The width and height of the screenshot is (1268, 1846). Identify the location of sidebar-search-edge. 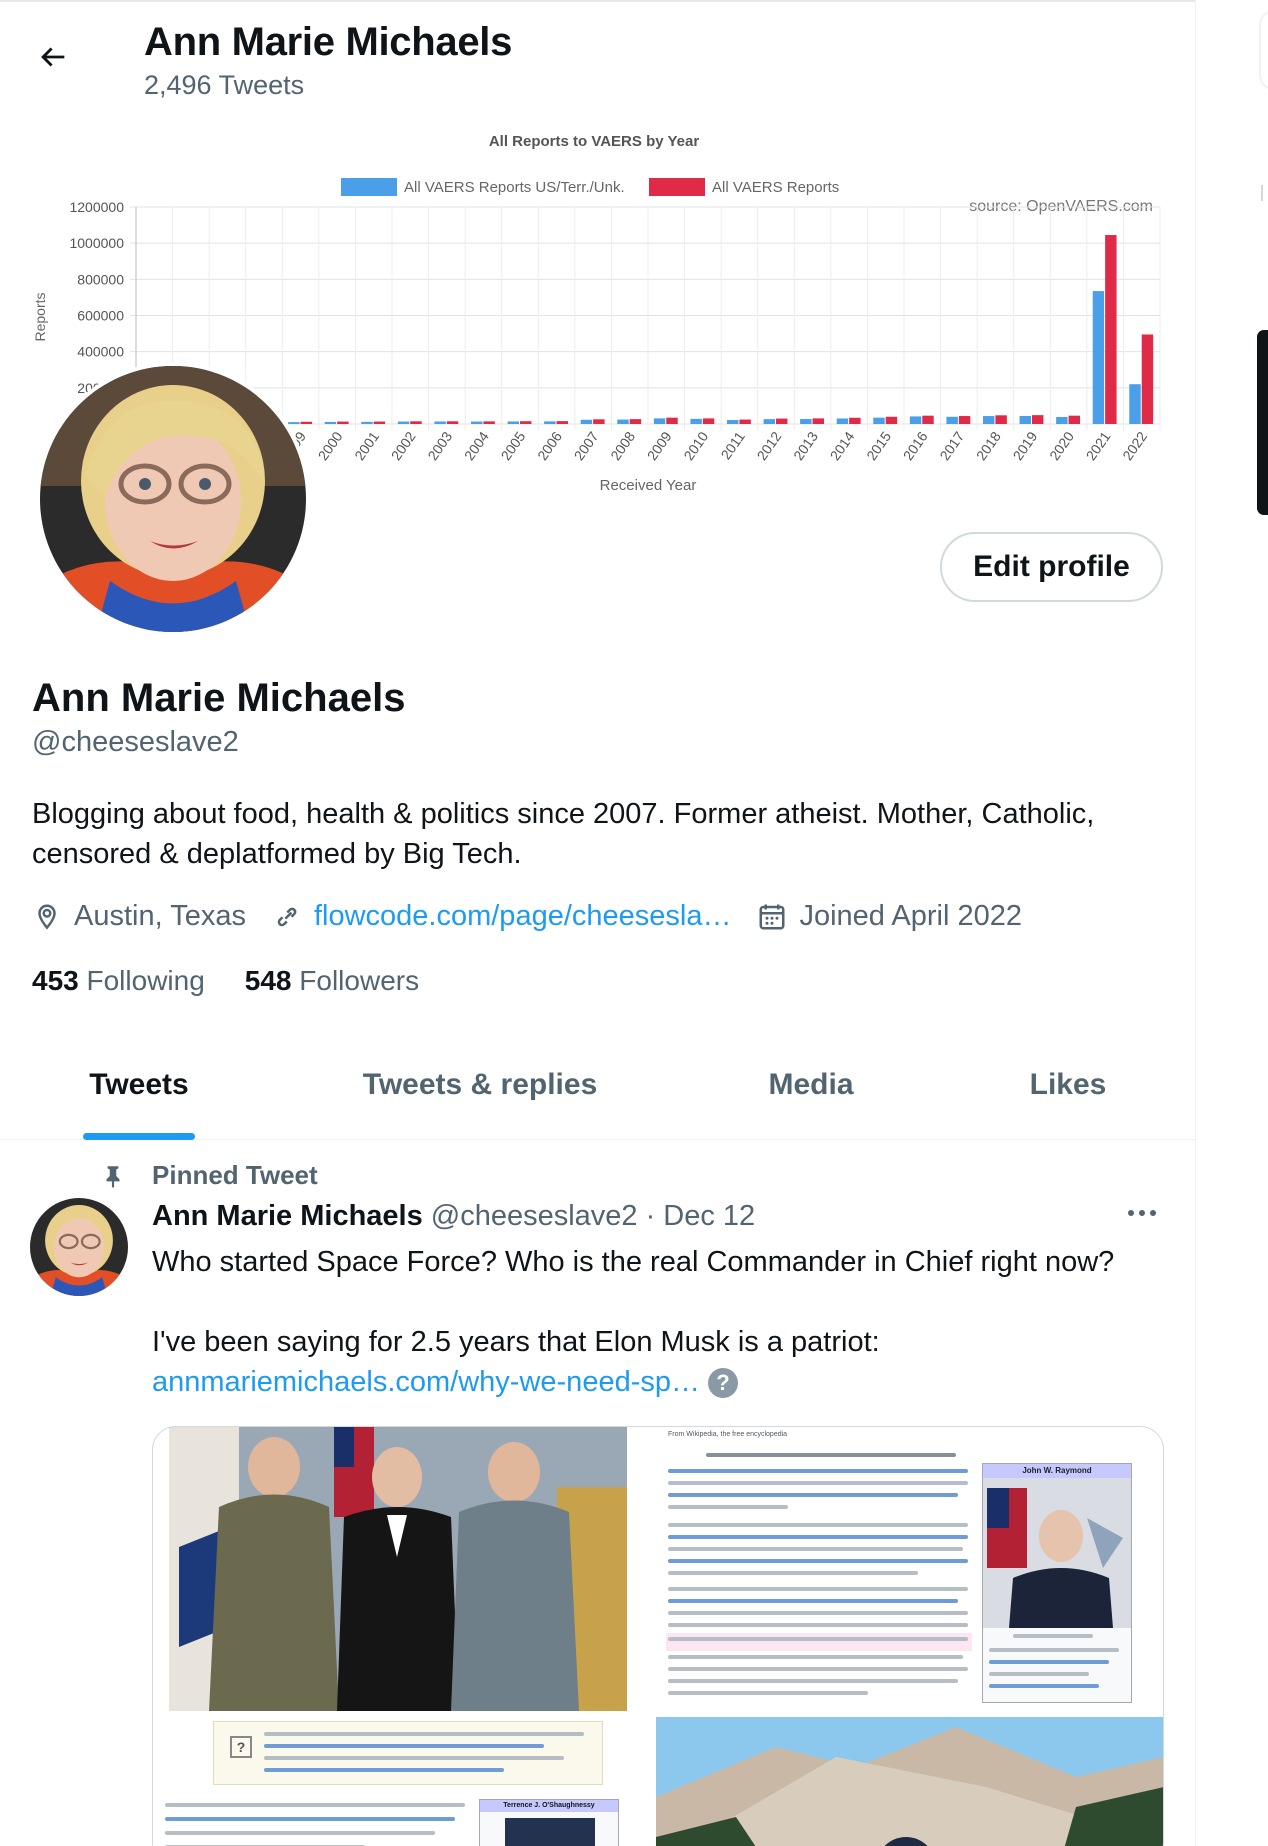
(1263, 50).